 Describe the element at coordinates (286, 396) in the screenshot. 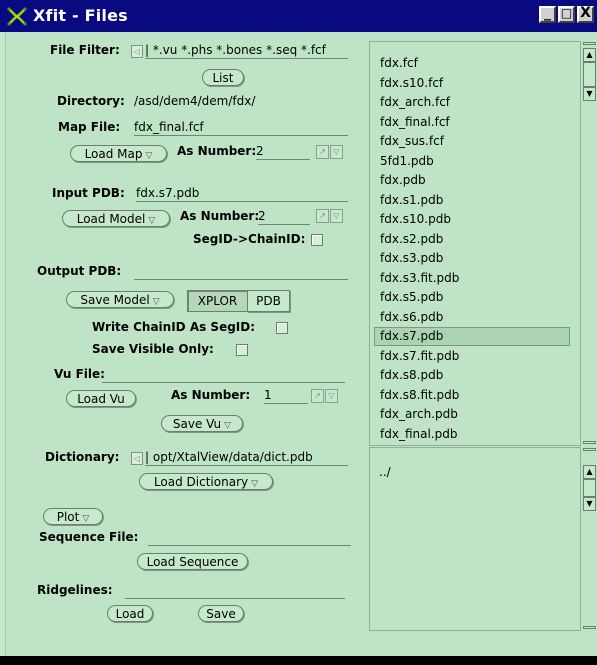

I see `vu-as-number-input: 1` at that location.